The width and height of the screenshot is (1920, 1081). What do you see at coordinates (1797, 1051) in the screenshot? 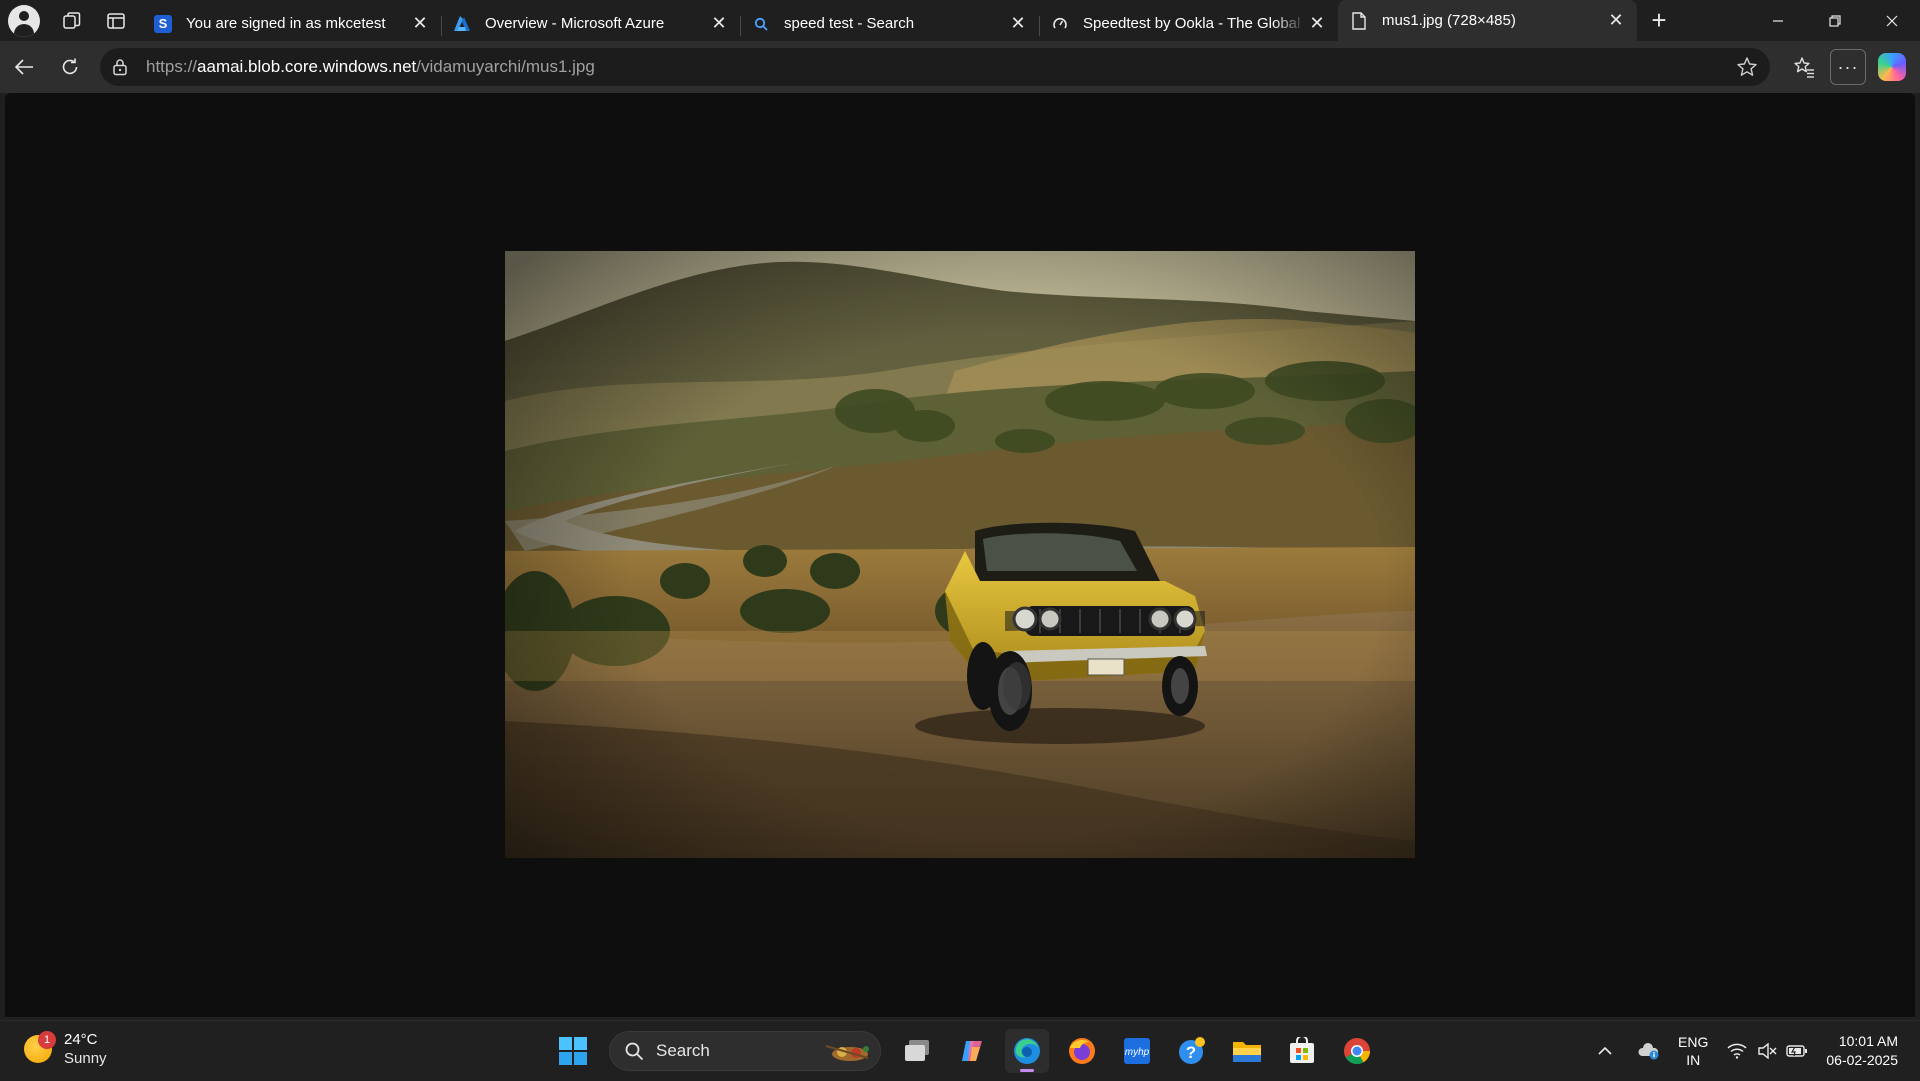
I see `battery-icon` at bounding box center [1797, 1051].